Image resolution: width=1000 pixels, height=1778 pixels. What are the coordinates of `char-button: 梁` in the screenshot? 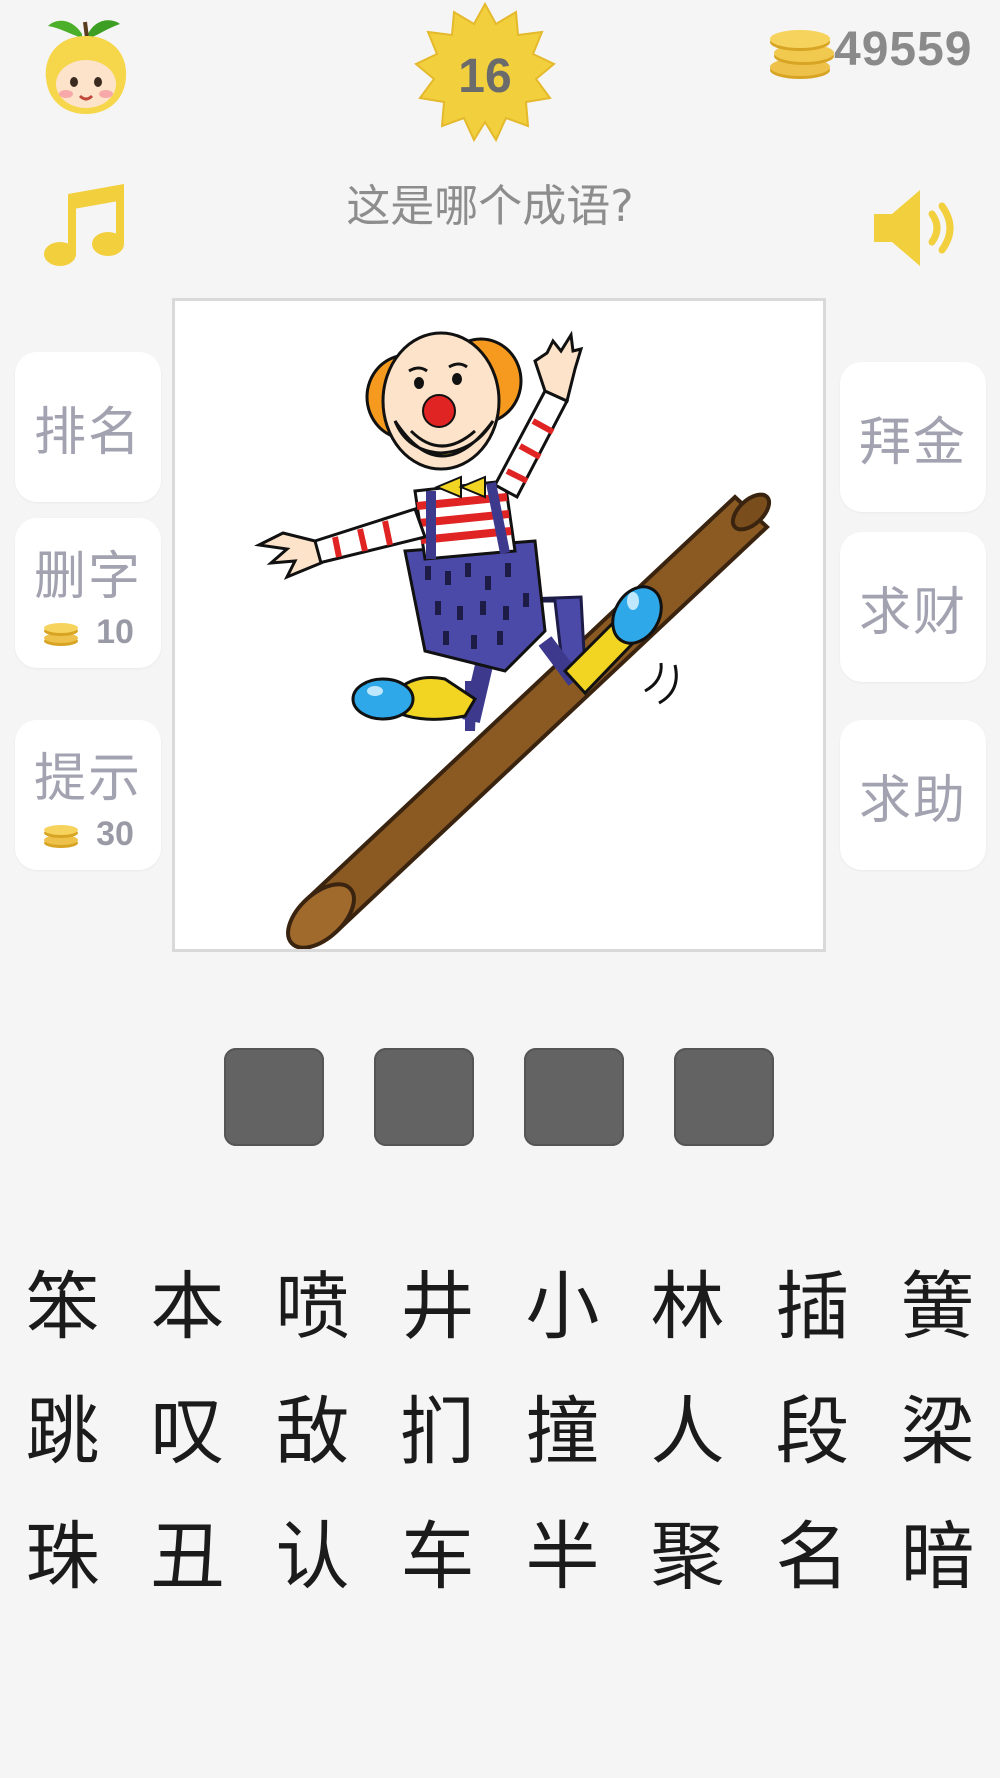 It's located at (937, 1425).